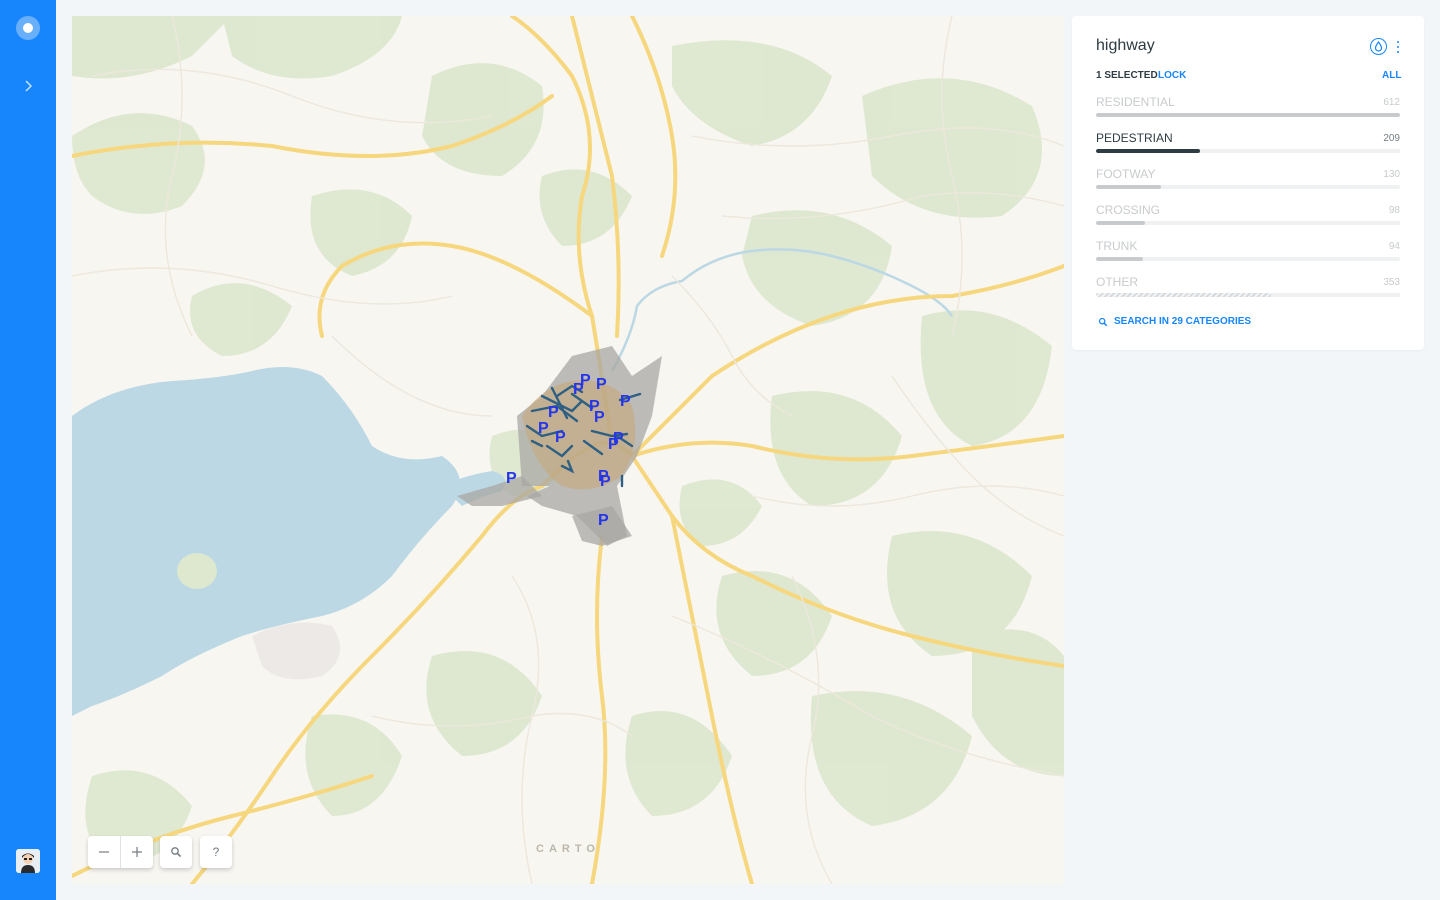  I want to click on help-label: ?, so click(216, 852).